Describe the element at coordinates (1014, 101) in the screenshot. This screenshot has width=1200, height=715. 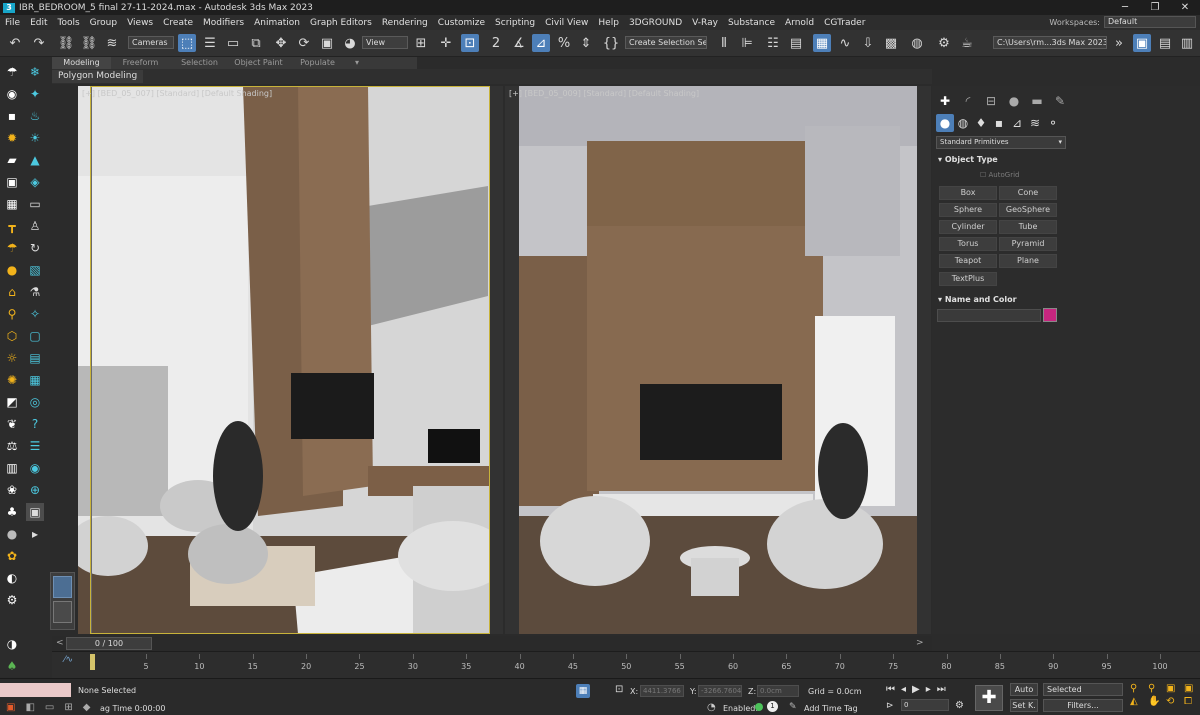
I see `motion-tab-icon: ●` at that location.